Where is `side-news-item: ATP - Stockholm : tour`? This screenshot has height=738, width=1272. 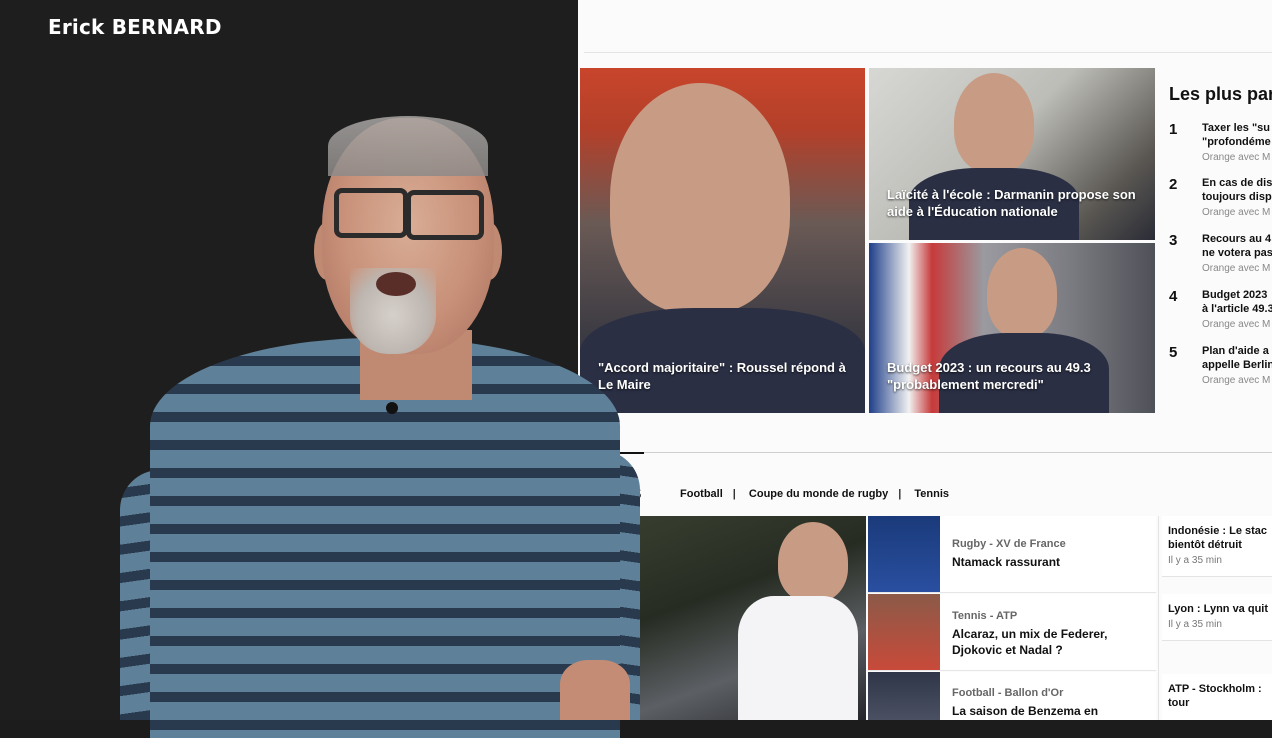 side-news-item: ATP - Stockholm : tour is located at coordinates (1217, 697).